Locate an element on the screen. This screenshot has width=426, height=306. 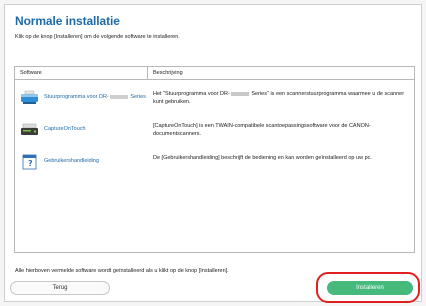
page-title: Normale installatie is located at coordinates (67, 21).